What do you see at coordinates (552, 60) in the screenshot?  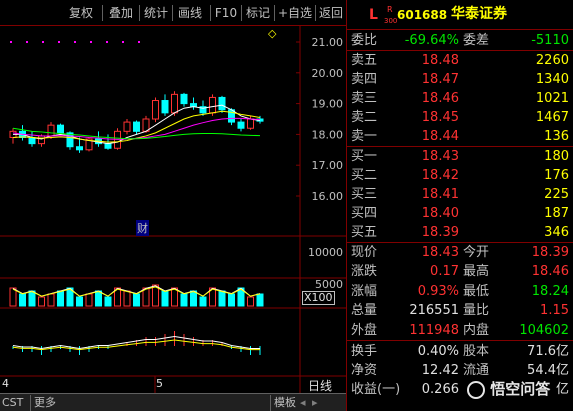 I see `sell-row-value2: 2260` at bounding box center [552, 60].